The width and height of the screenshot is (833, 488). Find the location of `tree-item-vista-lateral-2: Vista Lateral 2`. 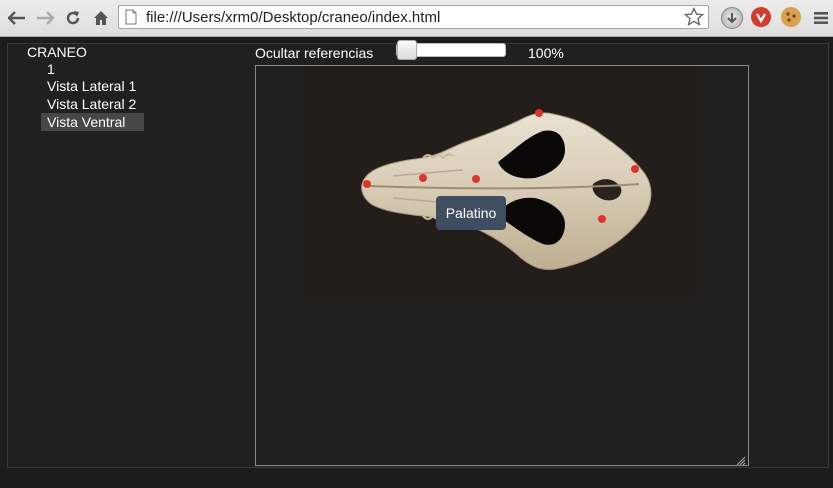

tree-item-vista-lateral-2: Vista Lateral 2 is located at coordinates (91, 104).